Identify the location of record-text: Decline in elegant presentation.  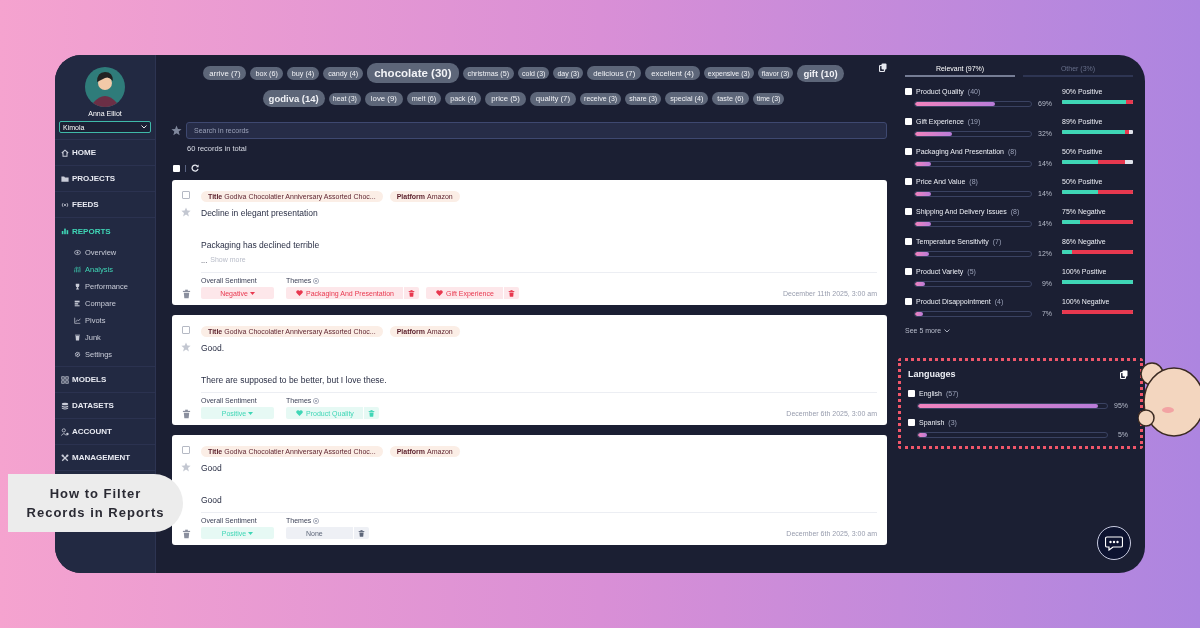
(260, 213).